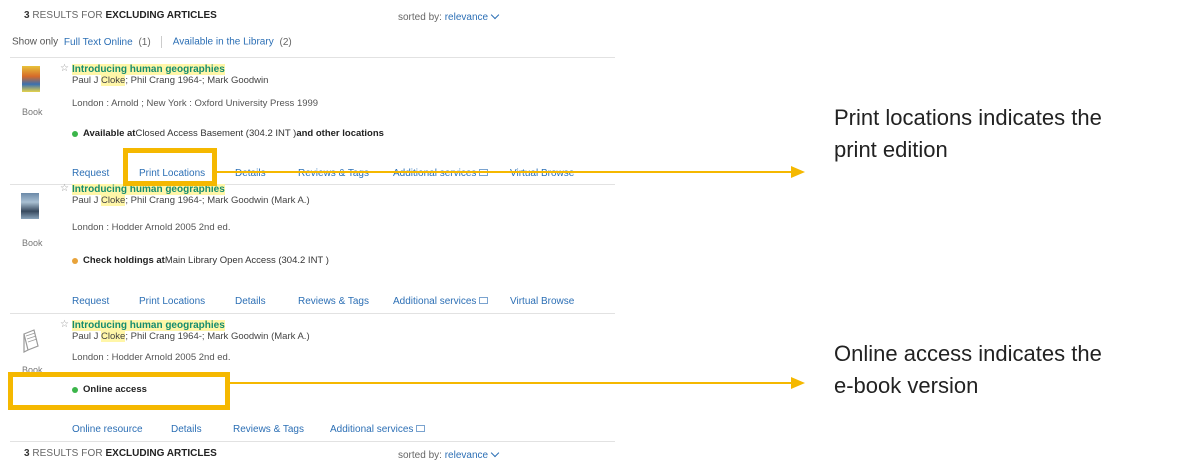 The width and height of the screenshot is (1179, 461). I want to click on print-arrow-head, so click(798, 172).